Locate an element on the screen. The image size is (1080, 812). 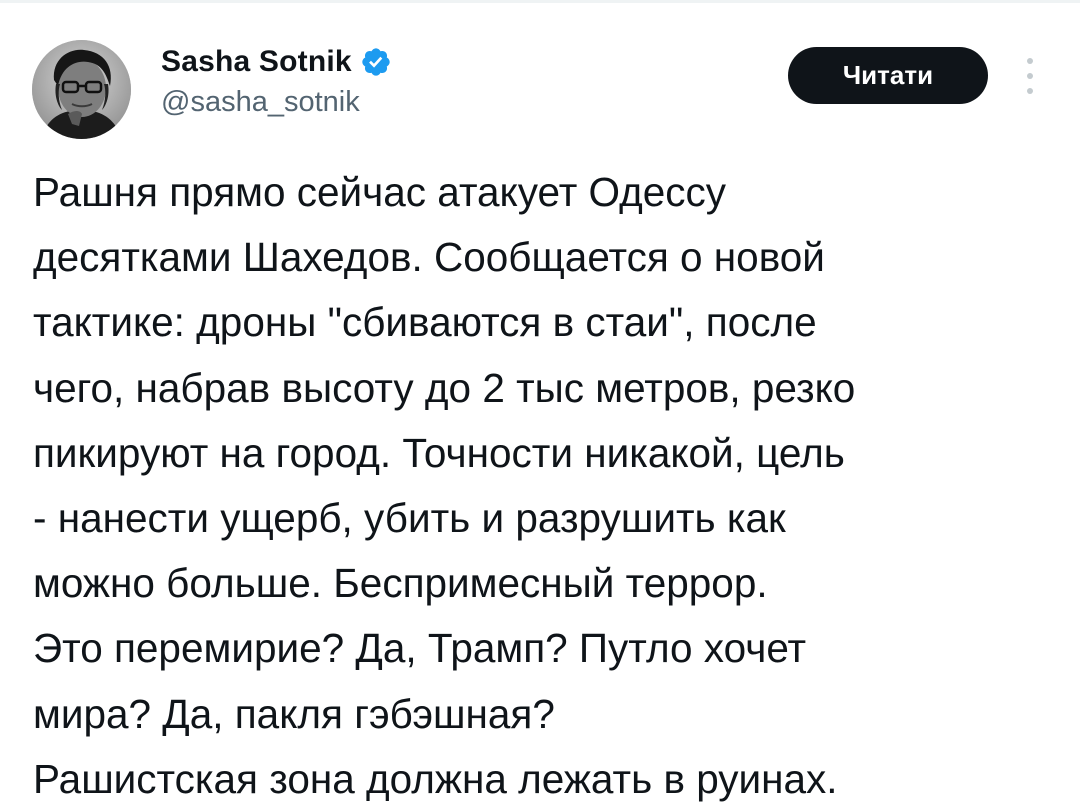
tweet-text-line: тактике: дроны "сбиваются в стаи", после is located at coordinates (425, 322).